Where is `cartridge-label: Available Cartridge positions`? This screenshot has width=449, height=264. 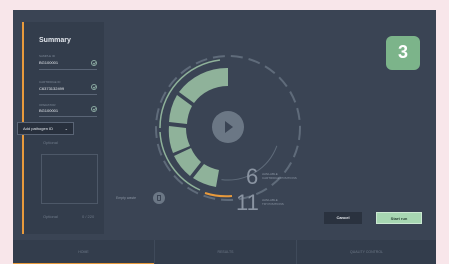
cartridge-label: Available Cartridge positions is located at coordinates (279, 176).